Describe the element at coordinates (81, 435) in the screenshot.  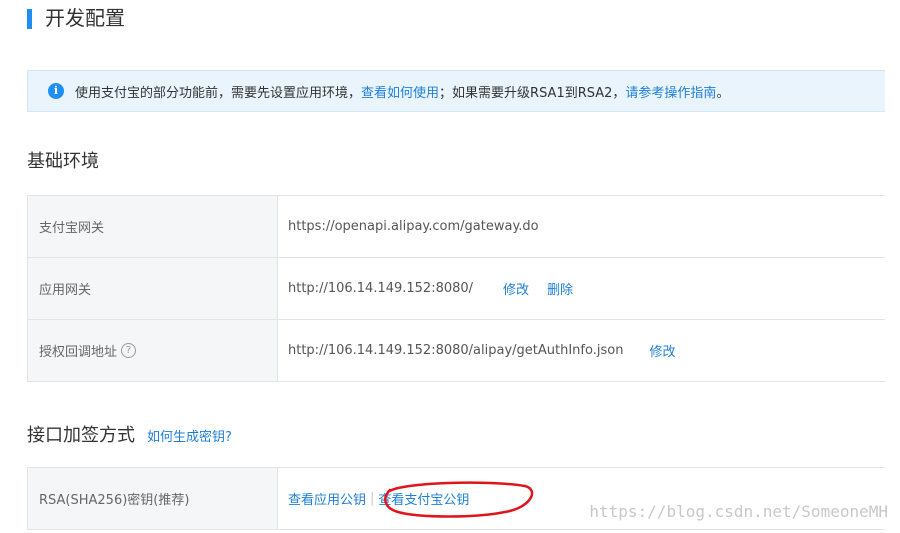
I see `signing-title: 接口加签方式` at that location.